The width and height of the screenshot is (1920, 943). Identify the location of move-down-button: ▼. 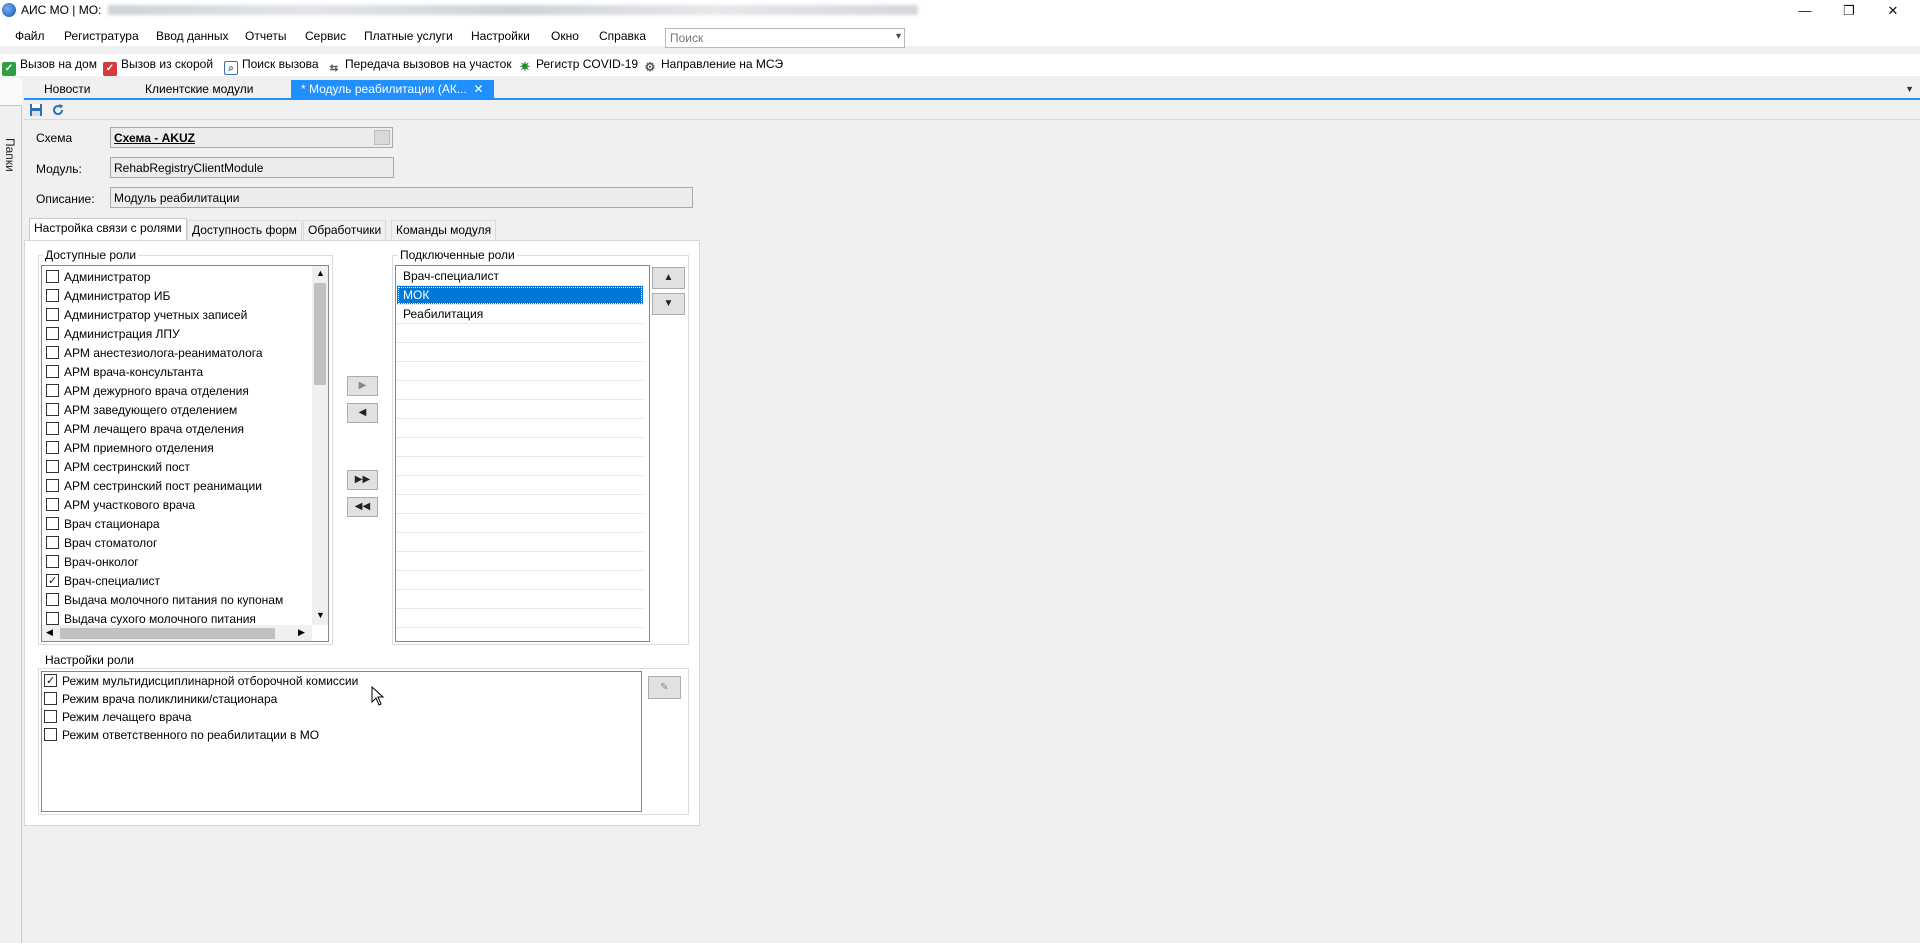
(668, 304).